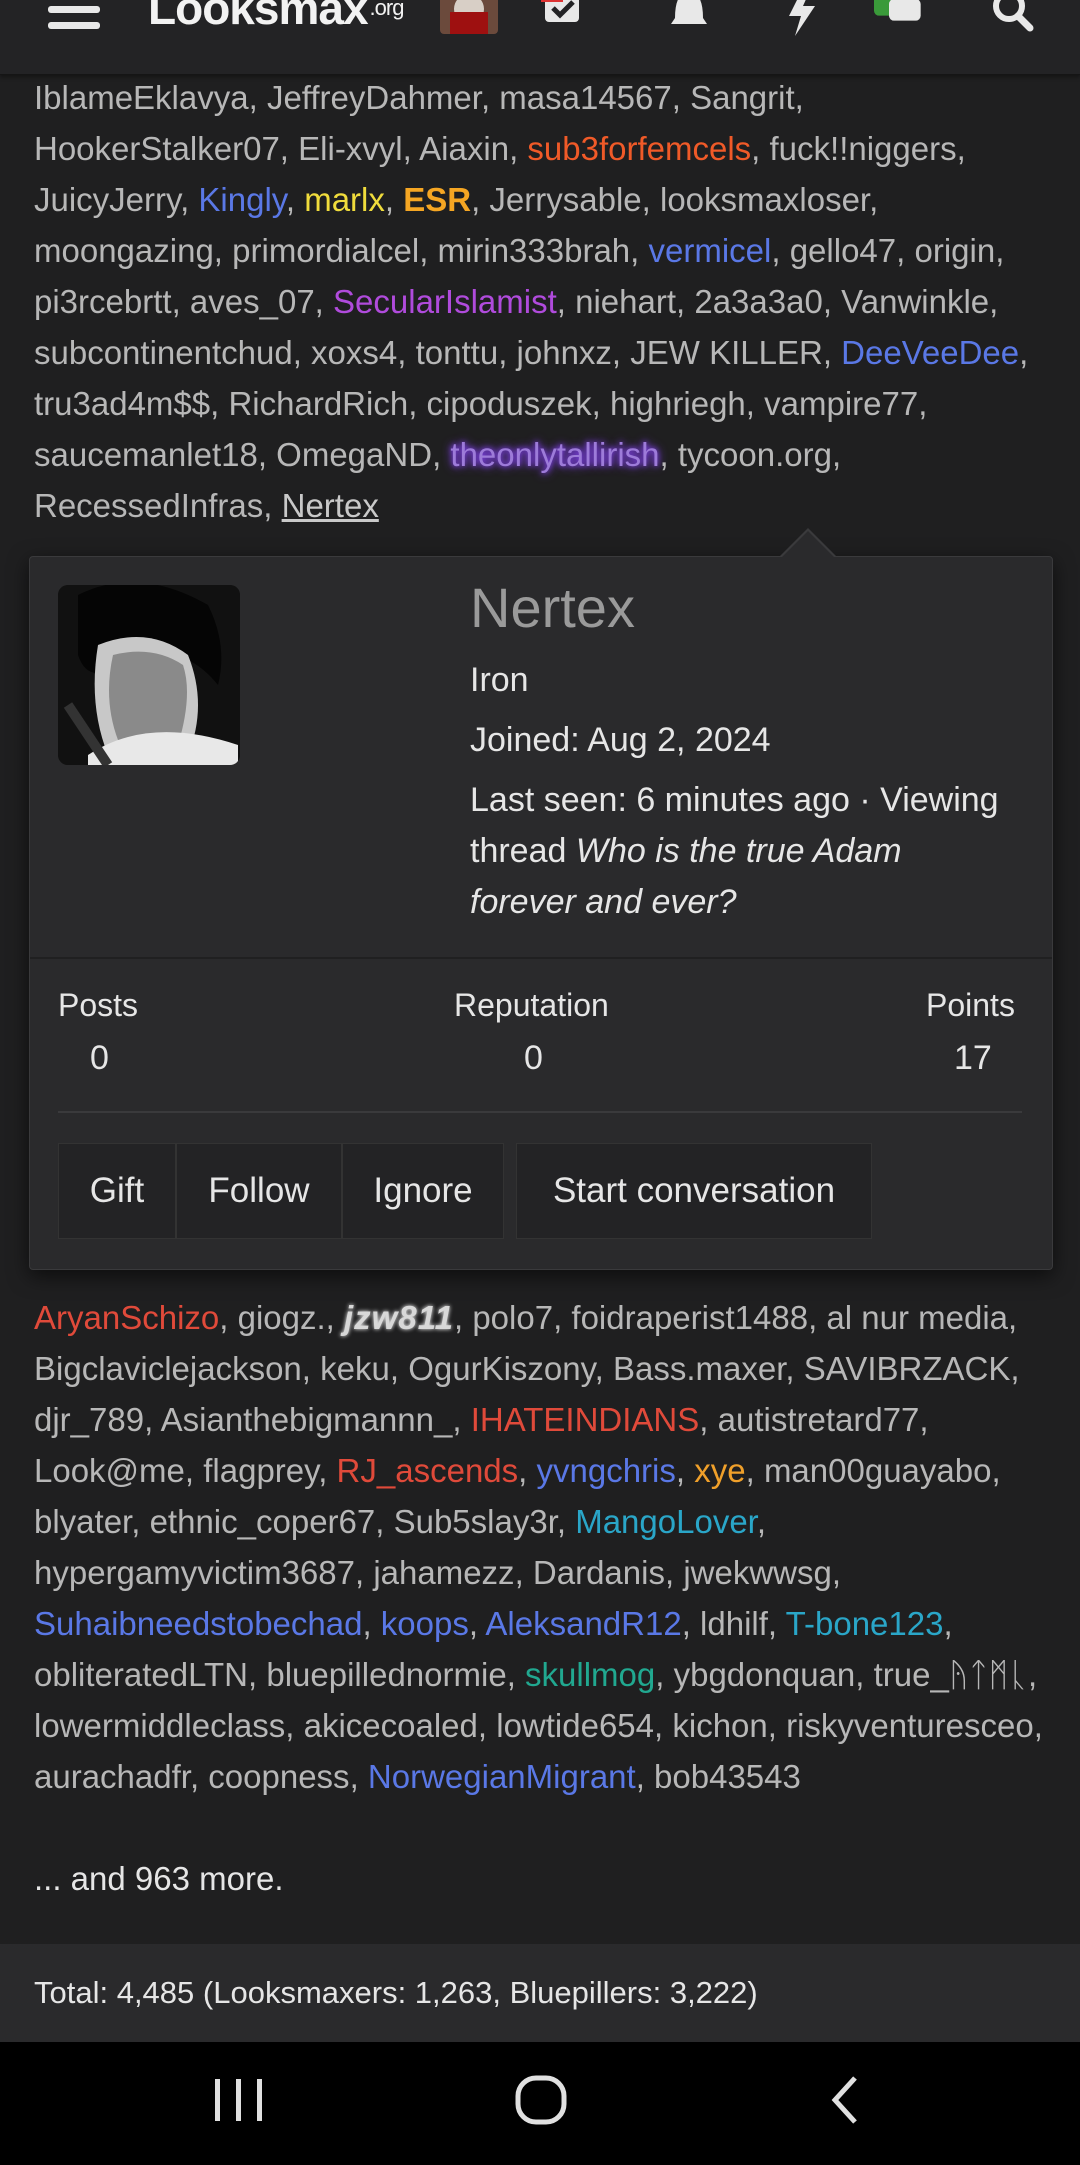  I want to click on online-user-link: JuicyJerry, so click(107, 199).